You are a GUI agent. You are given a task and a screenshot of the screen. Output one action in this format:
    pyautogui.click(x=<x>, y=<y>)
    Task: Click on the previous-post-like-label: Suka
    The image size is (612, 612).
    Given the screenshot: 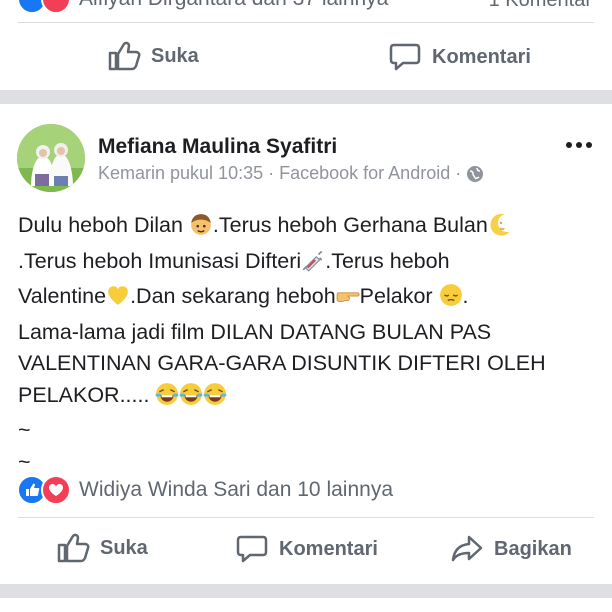 What is the action you would take?
    pyautogui.click(x=175, y=55)
    